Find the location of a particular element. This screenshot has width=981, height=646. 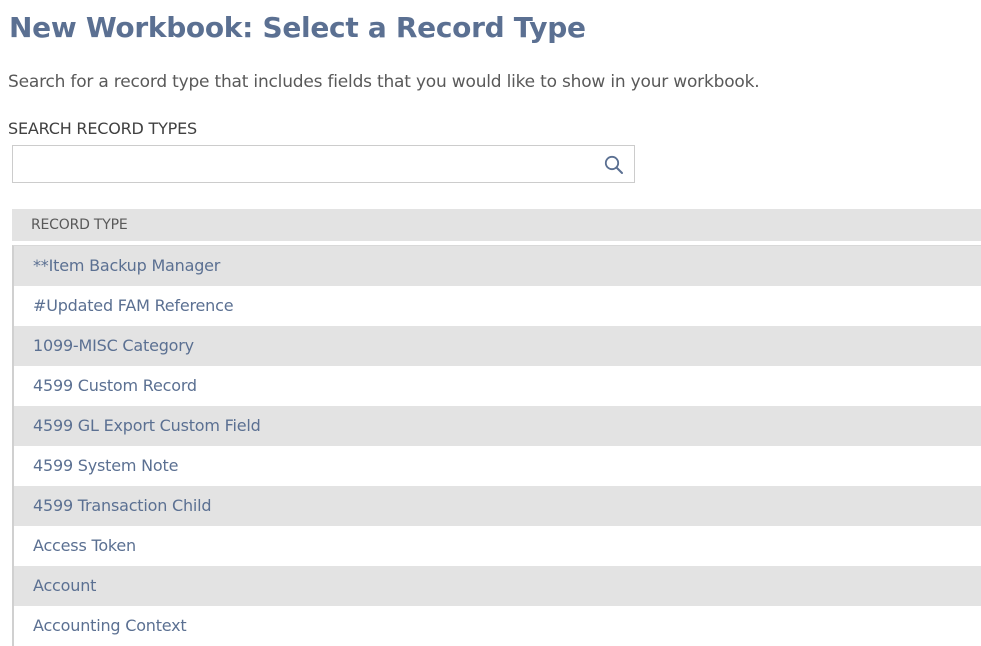

list-item-label: #Updated FAM Reference is located at coordinates (133, 305).